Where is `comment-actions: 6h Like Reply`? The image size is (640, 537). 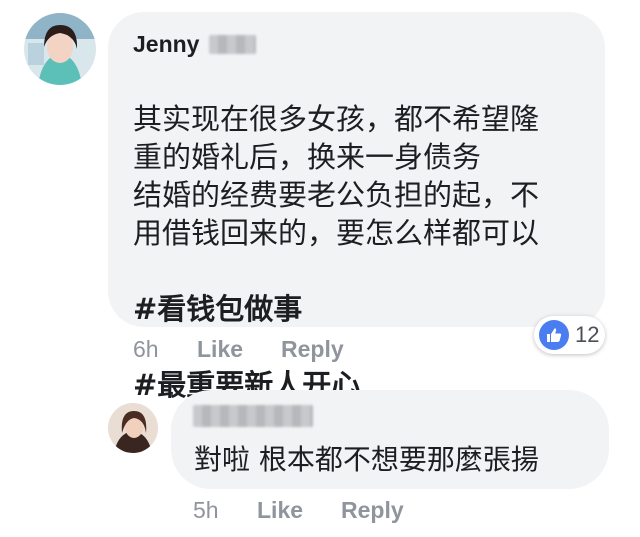 comment-actions: 6h Like Reply is located at coordinates (263, 350).